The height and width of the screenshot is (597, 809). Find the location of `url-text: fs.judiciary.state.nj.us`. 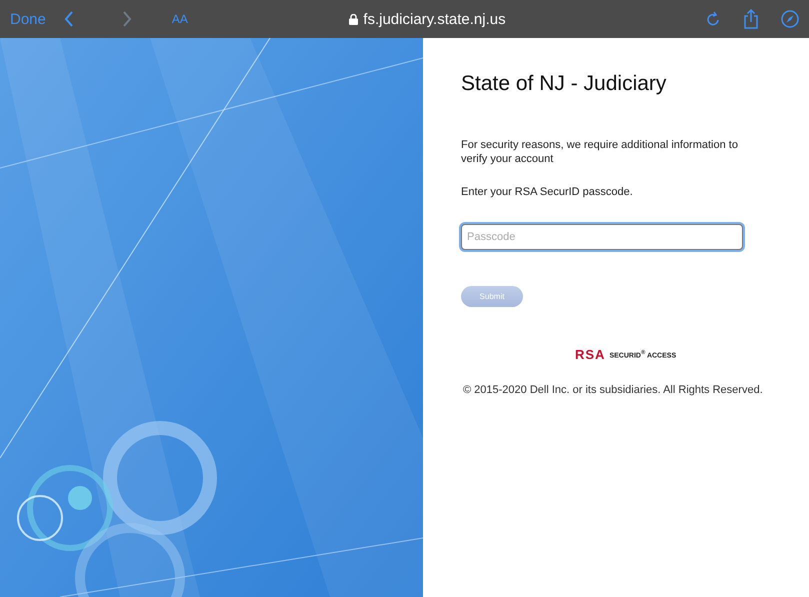

url-text: fs.judiciary.state.nj.us is located at coordinates (434, 19).